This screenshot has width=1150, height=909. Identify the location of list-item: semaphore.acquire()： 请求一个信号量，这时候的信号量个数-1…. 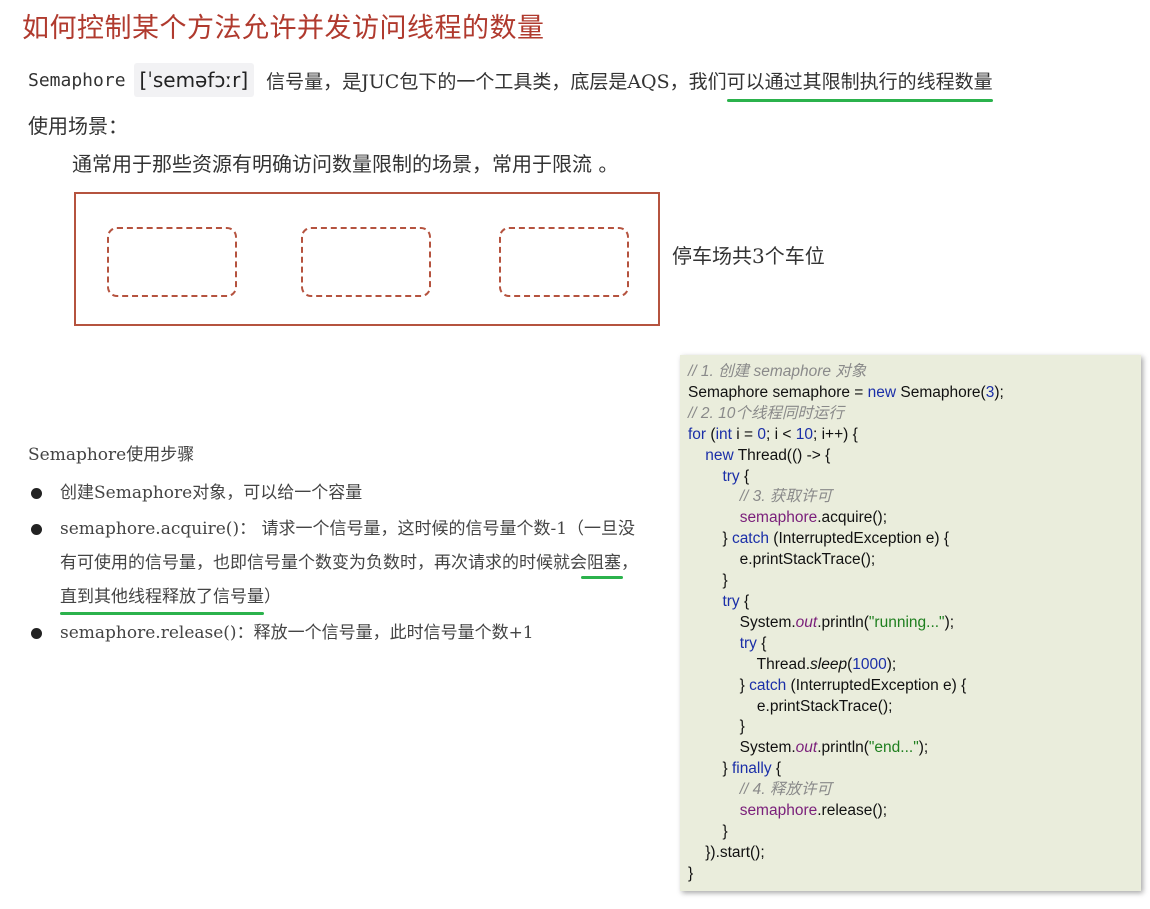
(338, 563).